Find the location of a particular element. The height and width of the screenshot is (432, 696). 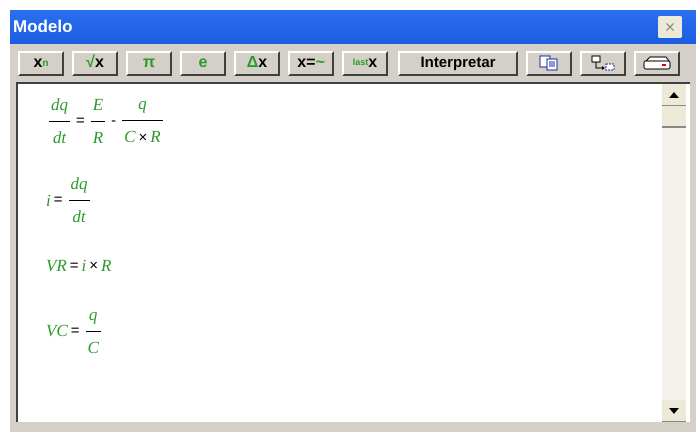

scroll-down-button is located at coordinates (674, 411).